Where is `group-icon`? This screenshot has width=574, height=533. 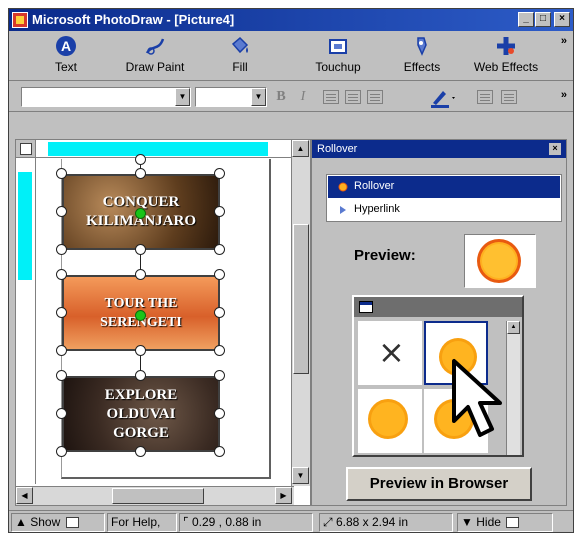
group-icon is located at coordinates (485, 97).